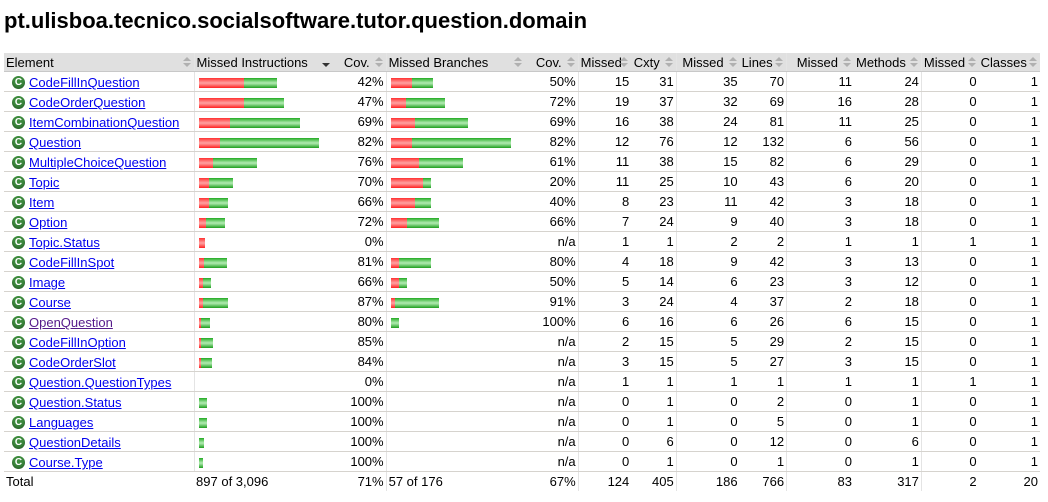  Describe the element at coordinates (522, 401) in the screenshot. I see `table-row: C Question.Status 100% n/a 0 1 0 2 0 1 0 1` at that location.